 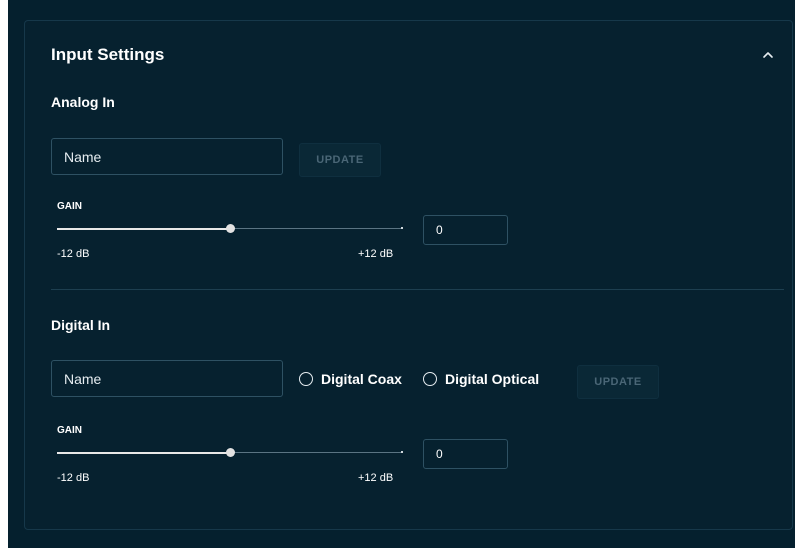 I want to click on chevron-up-icon, so click(x=768, y=55).